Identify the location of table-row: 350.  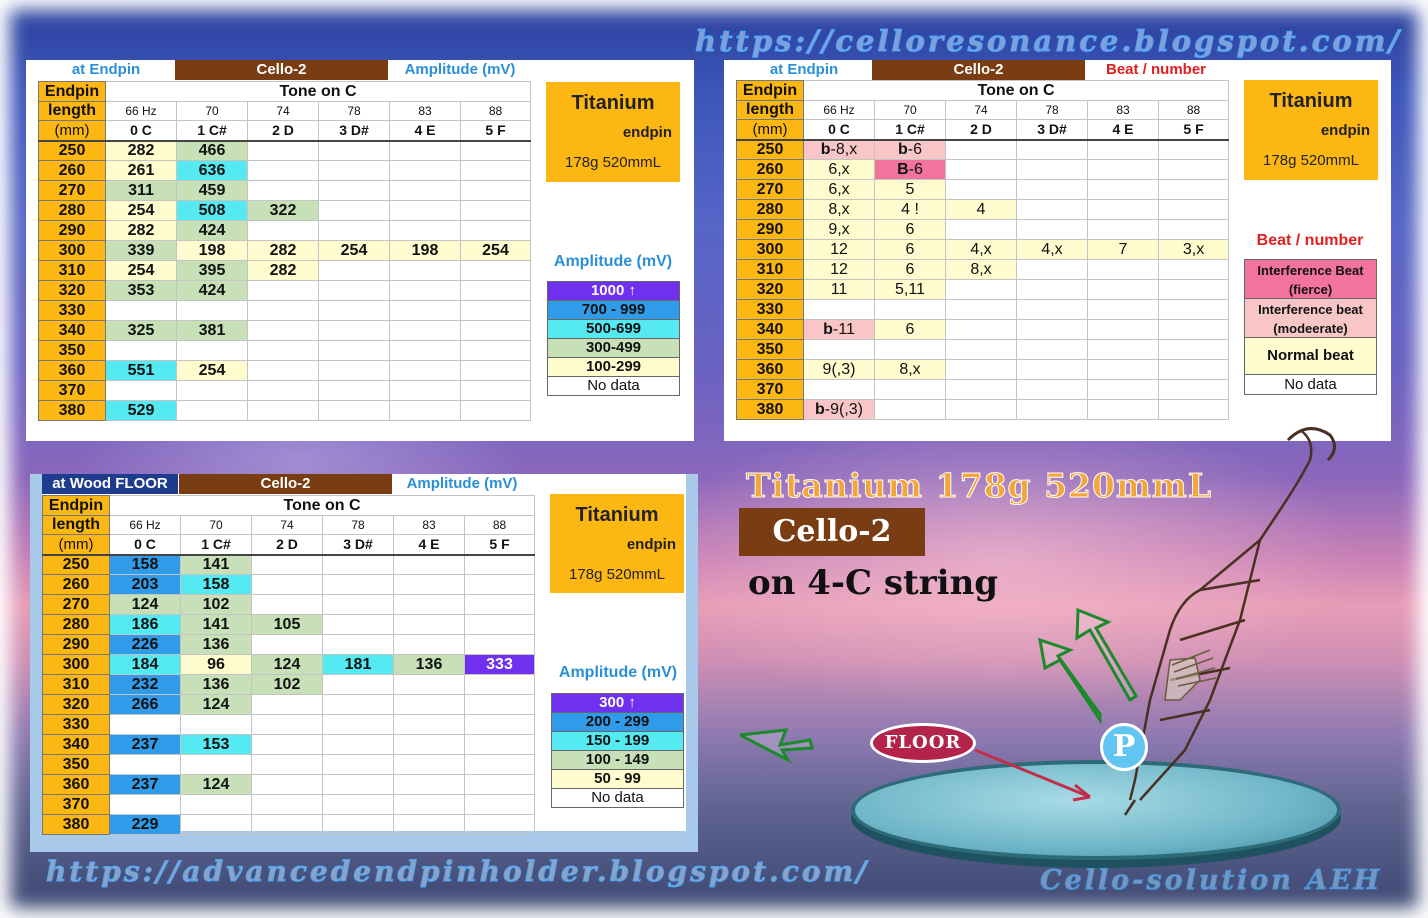
(983, 349).